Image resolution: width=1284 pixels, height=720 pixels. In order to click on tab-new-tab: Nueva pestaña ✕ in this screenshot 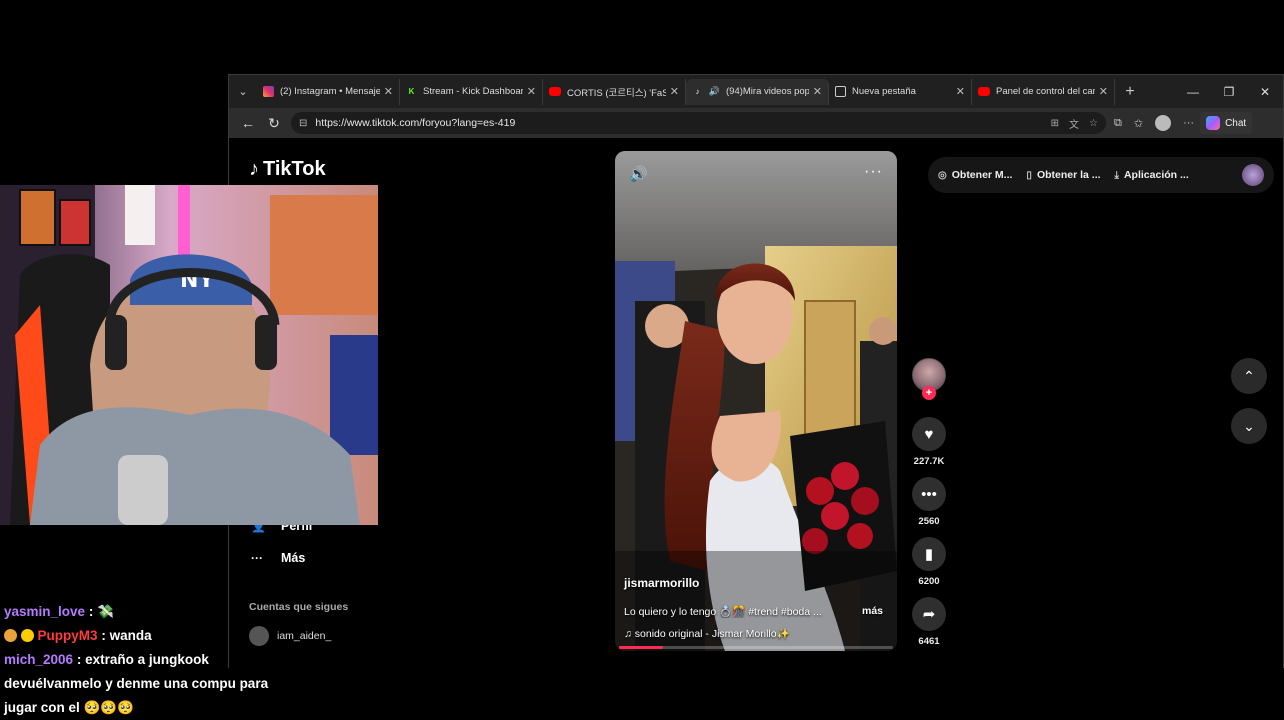, I will do `click(900, 91)`.